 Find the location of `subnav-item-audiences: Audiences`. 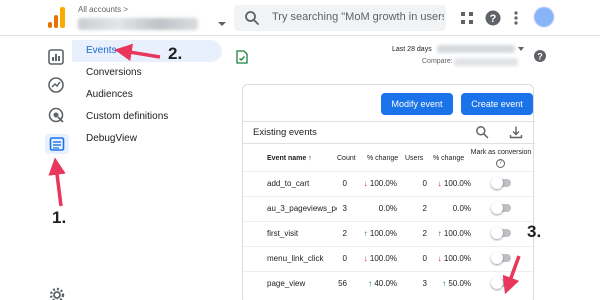

subnav-item-audiences: Audiences is located at coordinates (147, 95).